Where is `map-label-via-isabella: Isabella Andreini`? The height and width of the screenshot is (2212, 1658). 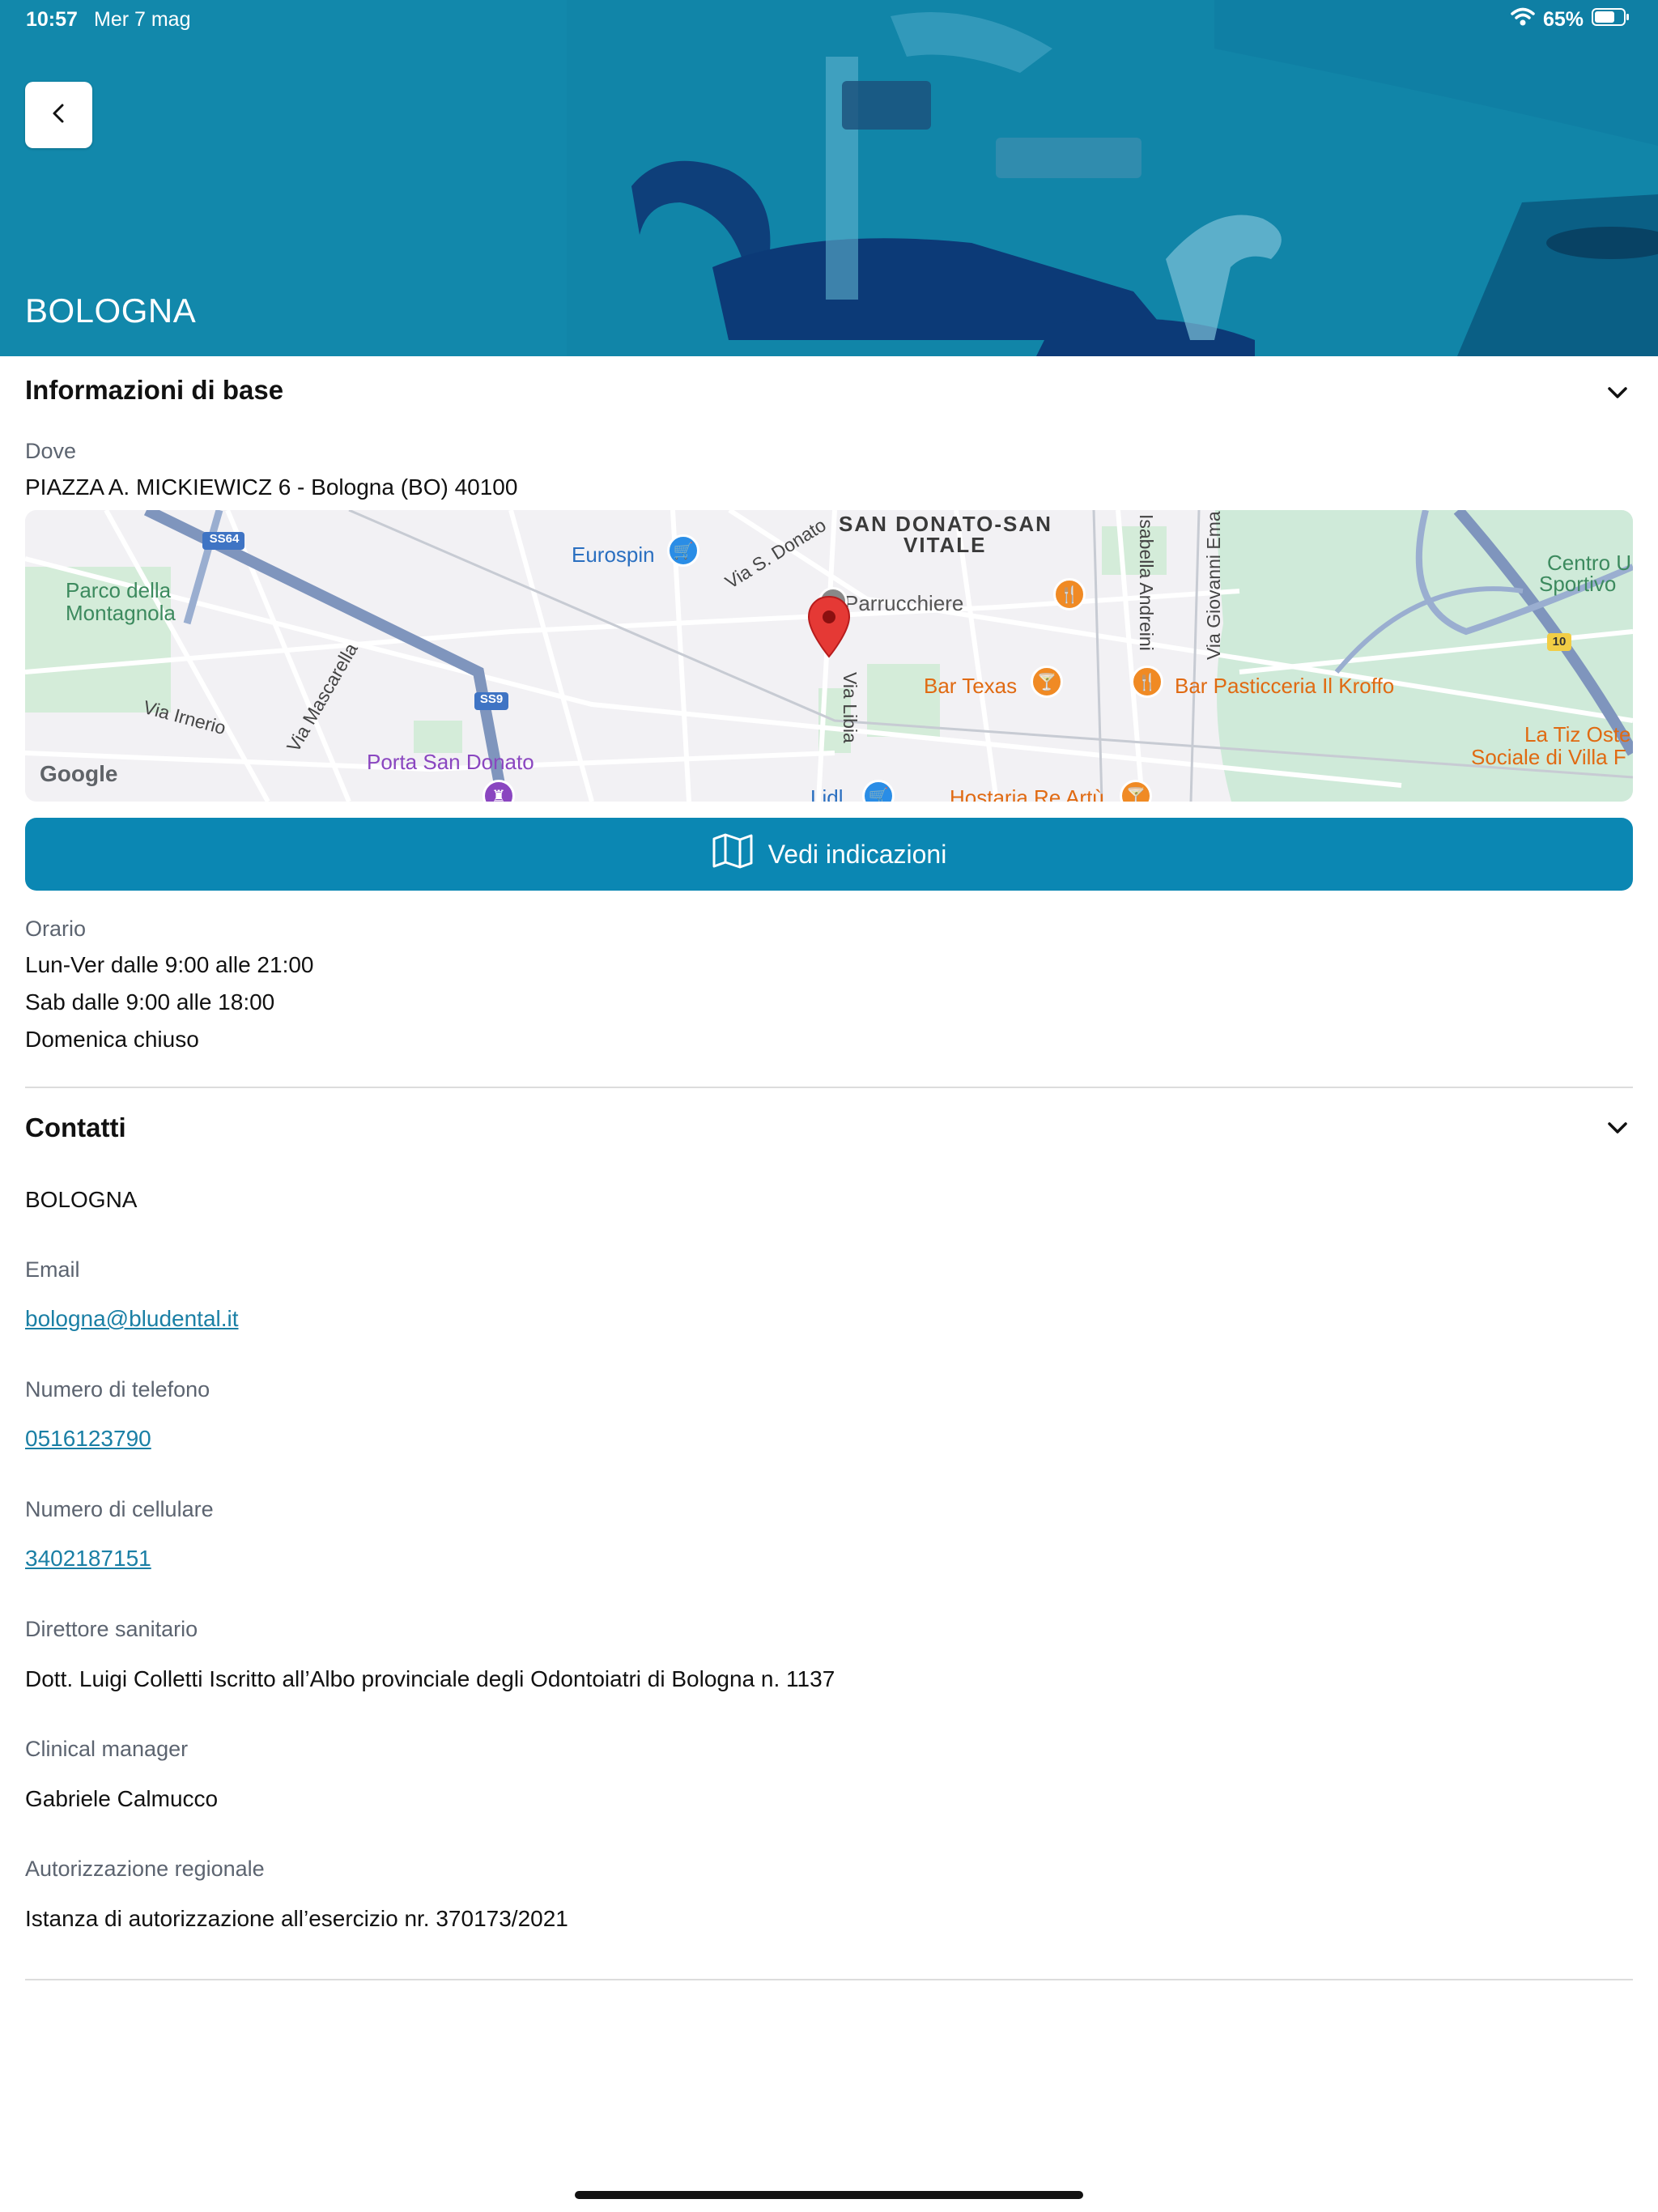
map-label-via-isabella: Isabella Andreini is located at coordinates (1146, 582).